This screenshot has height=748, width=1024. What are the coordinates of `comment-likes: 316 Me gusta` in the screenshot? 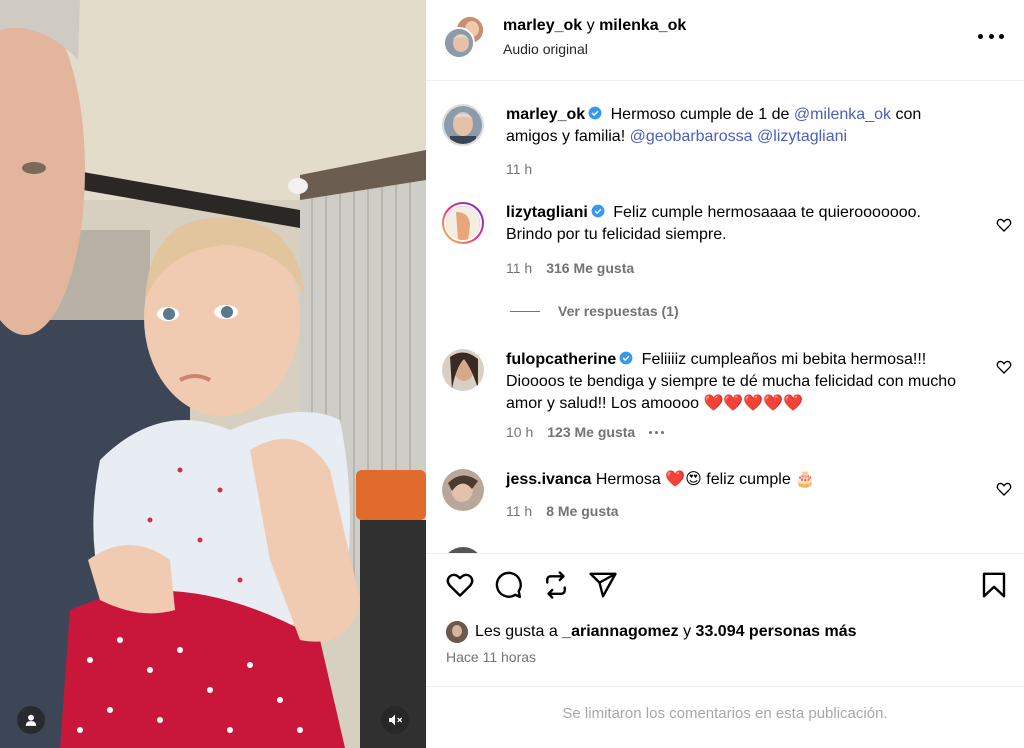 It's located at (590, 268).